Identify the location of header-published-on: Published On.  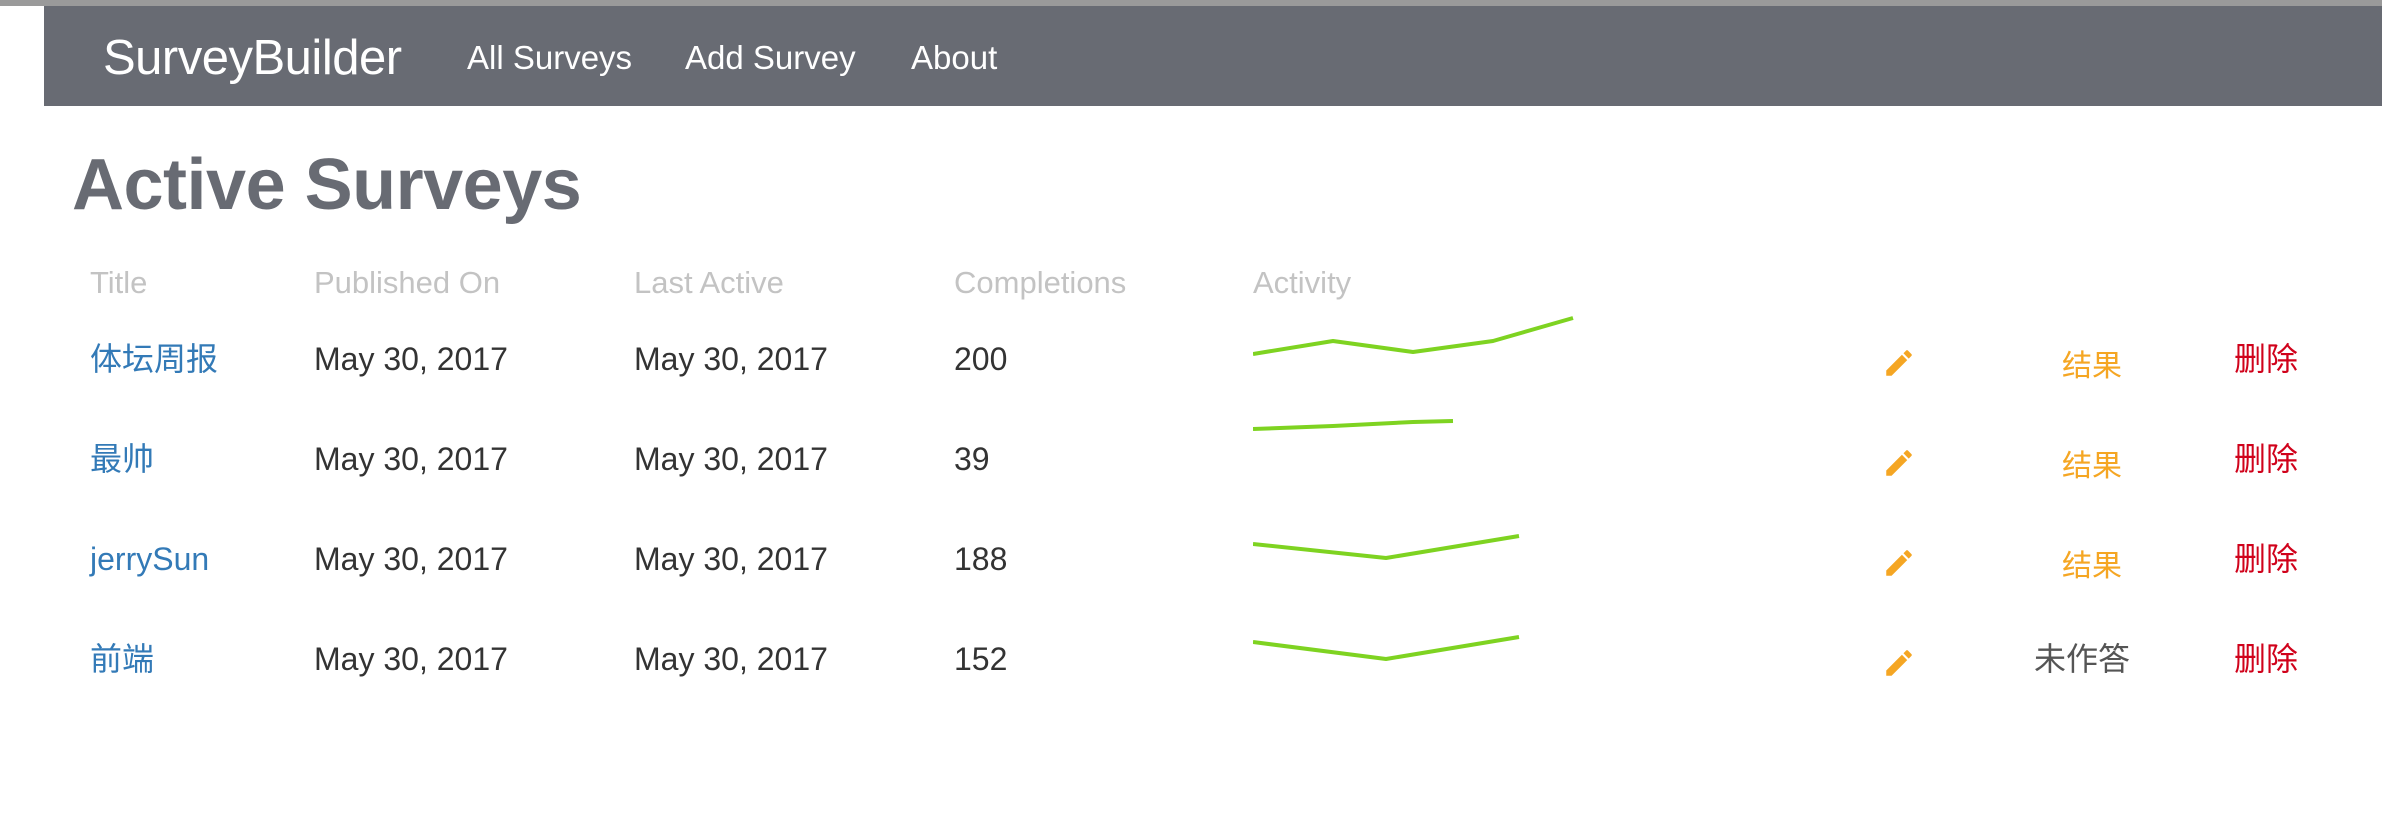
(407, 282).